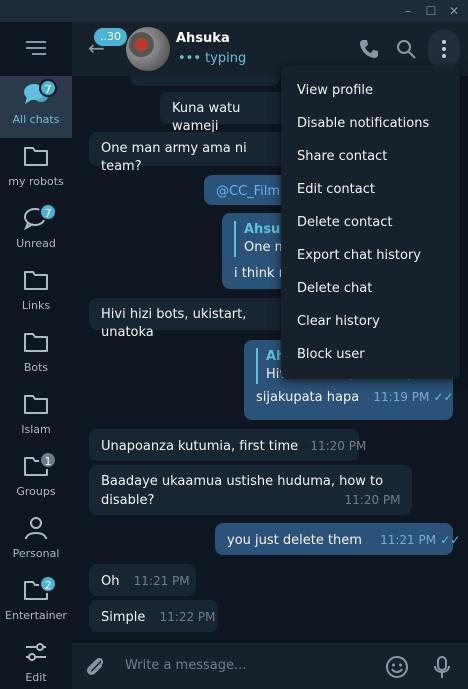 The width and height of the screenshot is (468, 689). What do you see at coordinates (36, 305) in the screenshot?
I see `folder-label: Links` at bounding box center [36, 305].